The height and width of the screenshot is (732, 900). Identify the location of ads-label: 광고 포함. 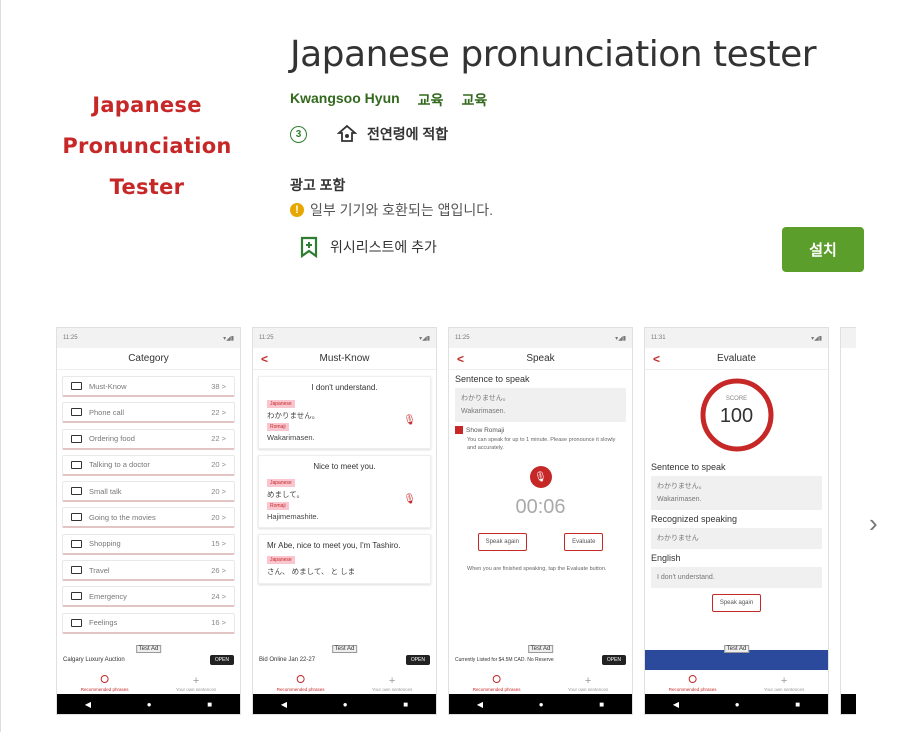
(318, 185).